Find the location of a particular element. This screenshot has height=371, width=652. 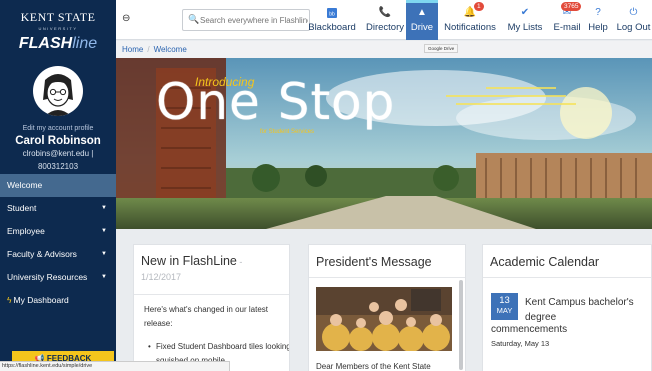

calendar-month: MAY is located at coordinates (504, 310).